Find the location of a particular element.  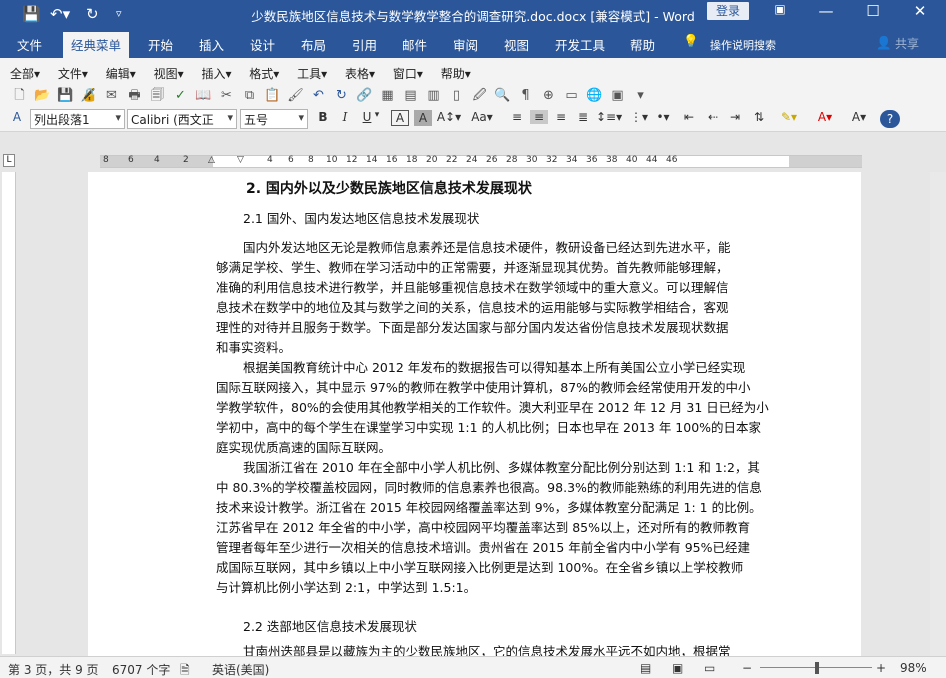

save-icon: 💾 is located at coordinates (65, 95).